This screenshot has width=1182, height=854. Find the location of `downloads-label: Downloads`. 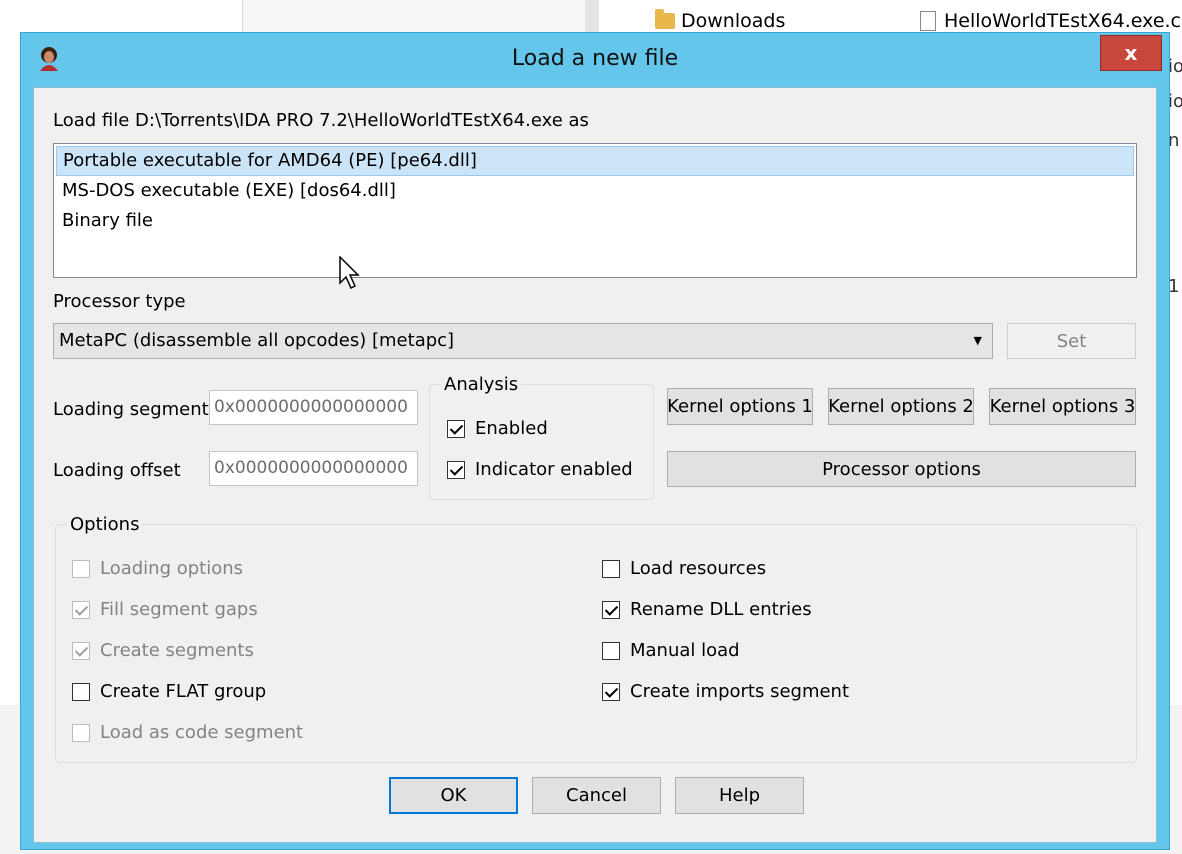

downloads-label: Downloads is located at coordinates (733, 21).